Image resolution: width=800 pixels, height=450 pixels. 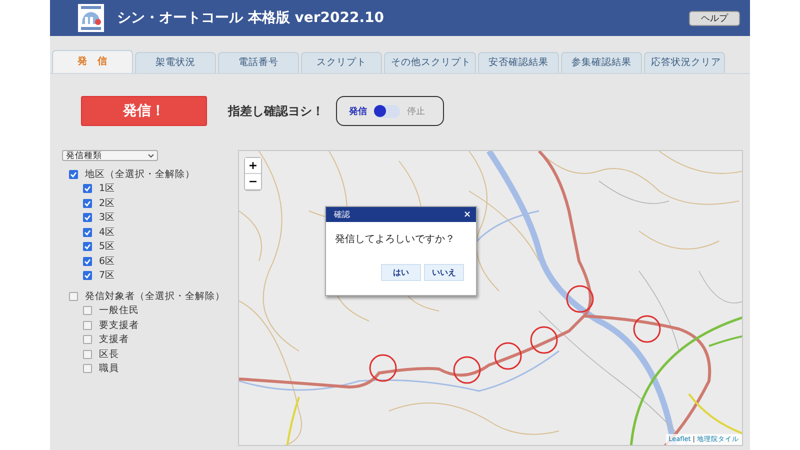 I want to click on tab: 安否確認結果, so click(x=518, y=62).